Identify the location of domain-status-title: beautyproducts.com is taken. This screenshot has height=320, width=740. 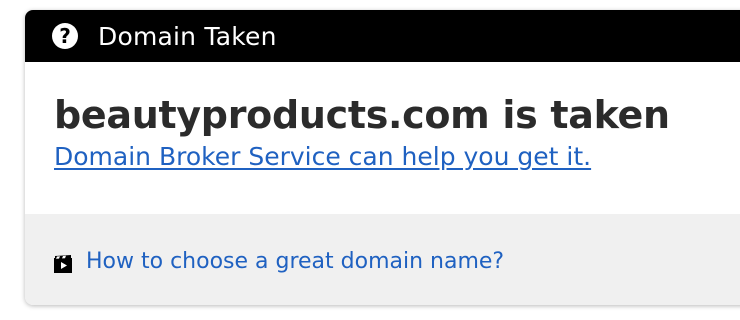
(362, 115).